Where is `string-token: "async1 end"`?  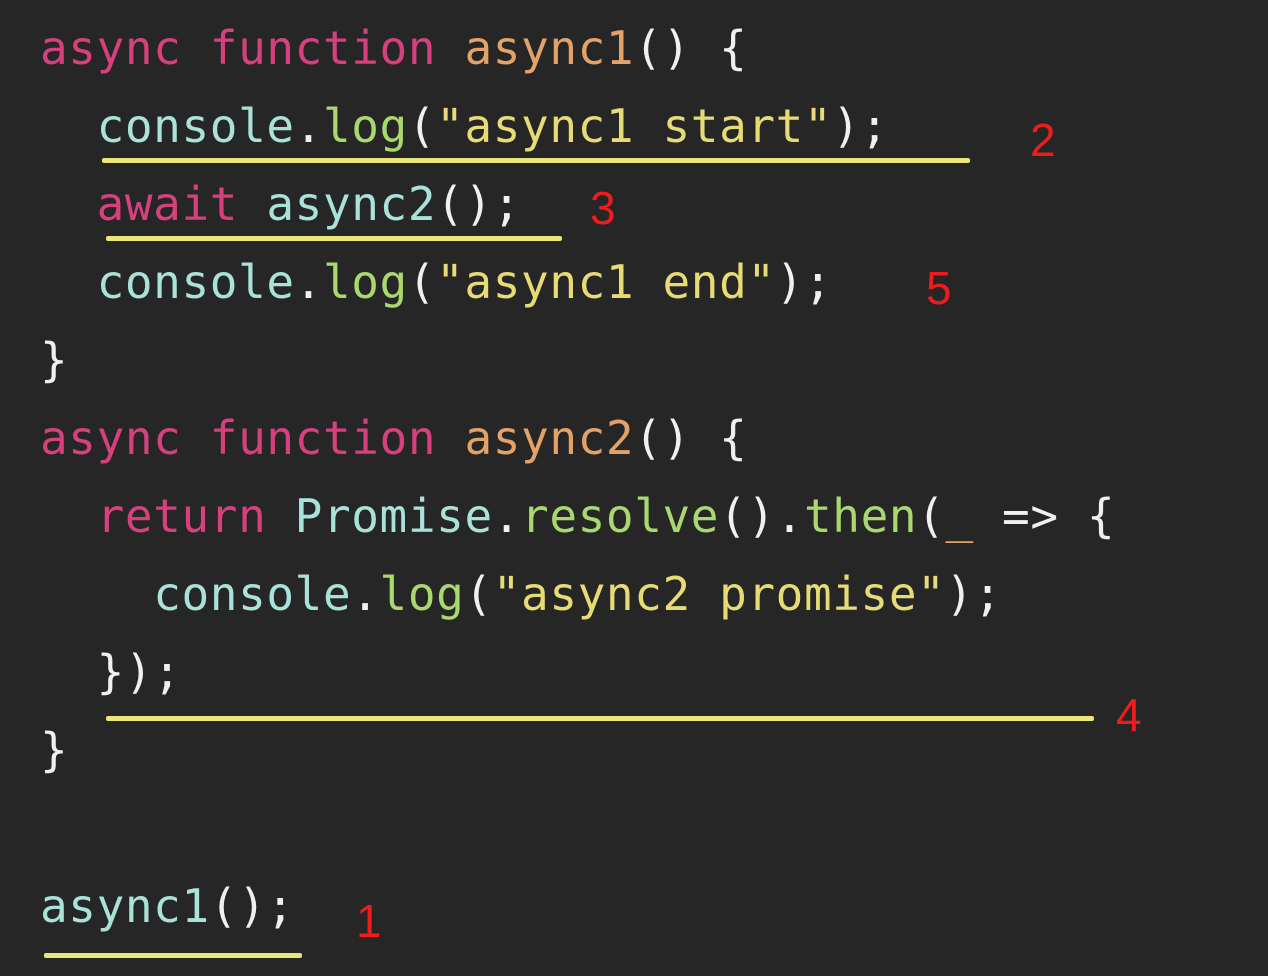
string-token: "async1 end" is located at coordinates (606, 282).